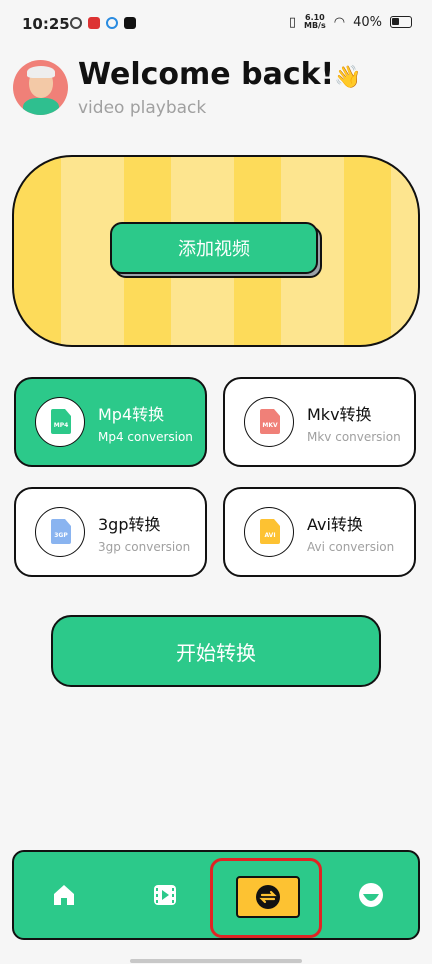 The image size is (432, 964). What do you see at coordinates (144, 547) in the screenshot?
I see `card-subtitle: 3gp conversion` at bounding box center [144, 547].